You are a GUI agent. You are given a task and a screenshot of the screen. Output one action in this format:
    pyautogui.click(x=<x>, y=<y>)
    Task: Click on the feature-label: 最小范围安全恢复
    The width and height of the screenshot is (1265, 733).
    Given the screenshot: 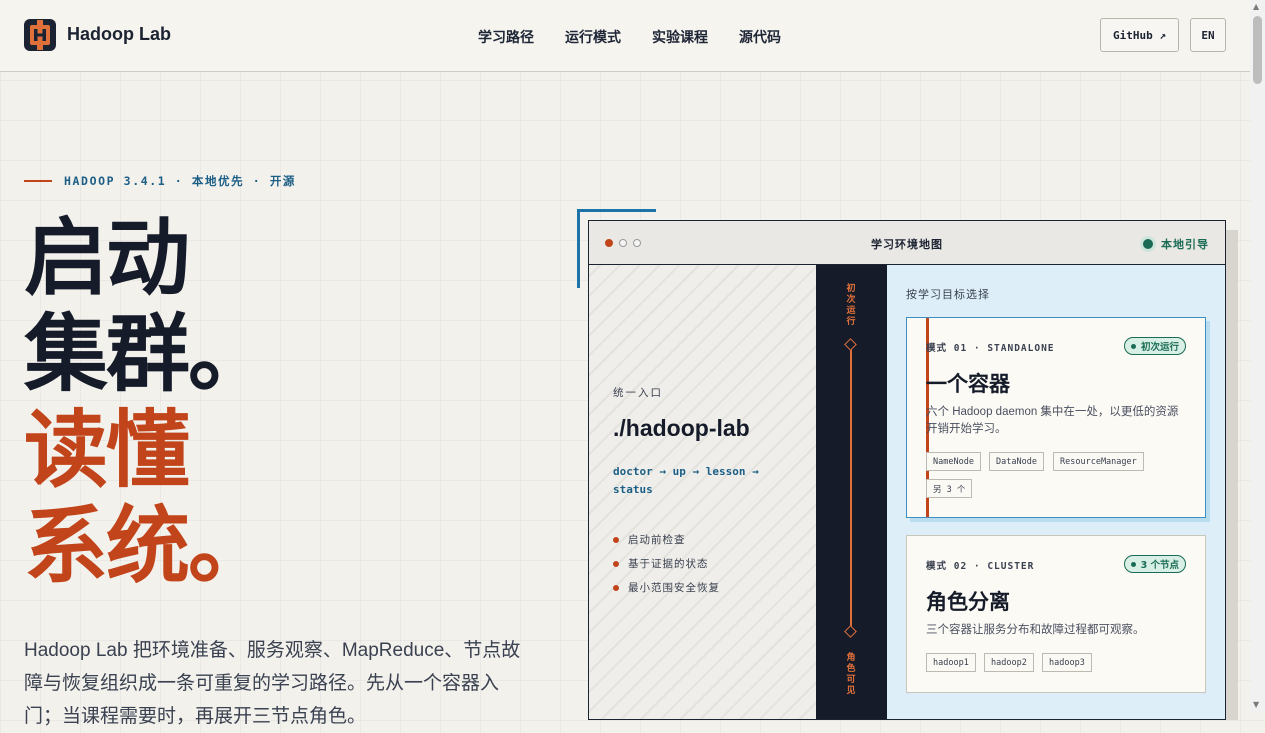 What is the action you would take?
    pyautogui.click(x=674, y=588)
    